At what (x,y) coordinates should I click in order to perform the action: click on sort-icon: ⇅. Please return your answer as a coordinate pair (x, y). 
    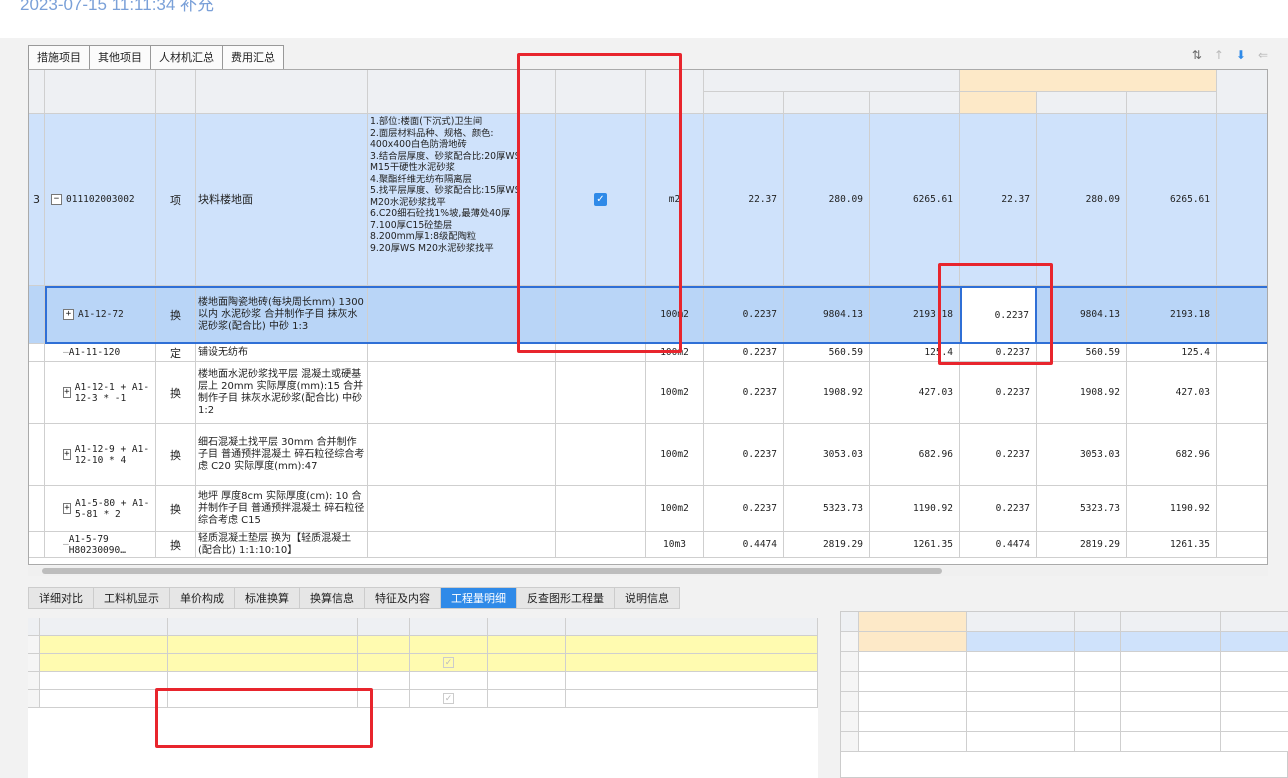
    Looking at the image, I should click on (1197, 55).